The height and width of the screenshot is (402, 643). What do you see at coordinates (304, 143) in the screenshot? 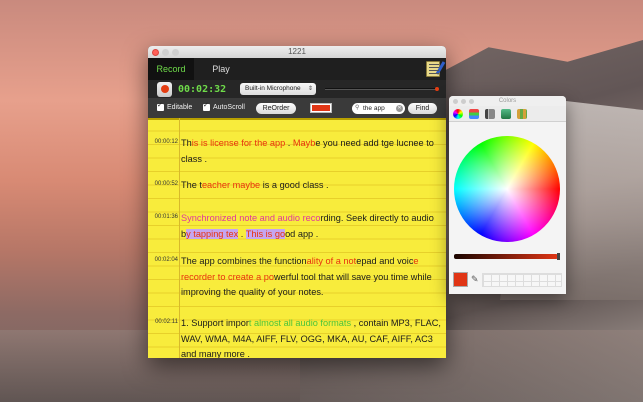
I see `note-text-run: Mayb` at bounding box center [304, 143].